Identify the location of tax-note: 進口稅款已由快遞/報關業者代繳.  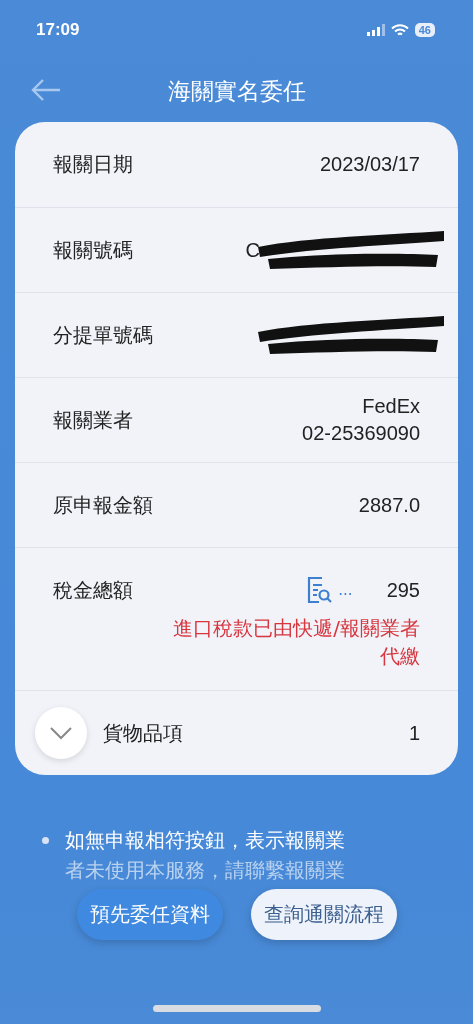
(296, 642).